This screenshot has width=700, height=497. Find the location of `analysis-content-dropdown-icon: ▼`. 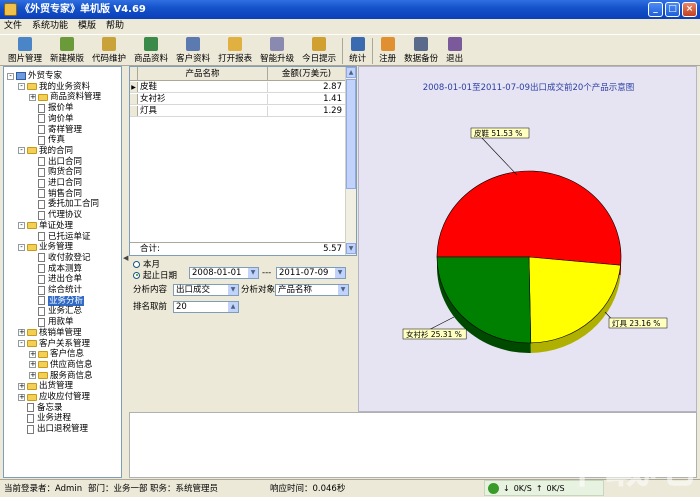

analysis-content-dropdown-icon: ▼ is located at coordinates (233, 290).